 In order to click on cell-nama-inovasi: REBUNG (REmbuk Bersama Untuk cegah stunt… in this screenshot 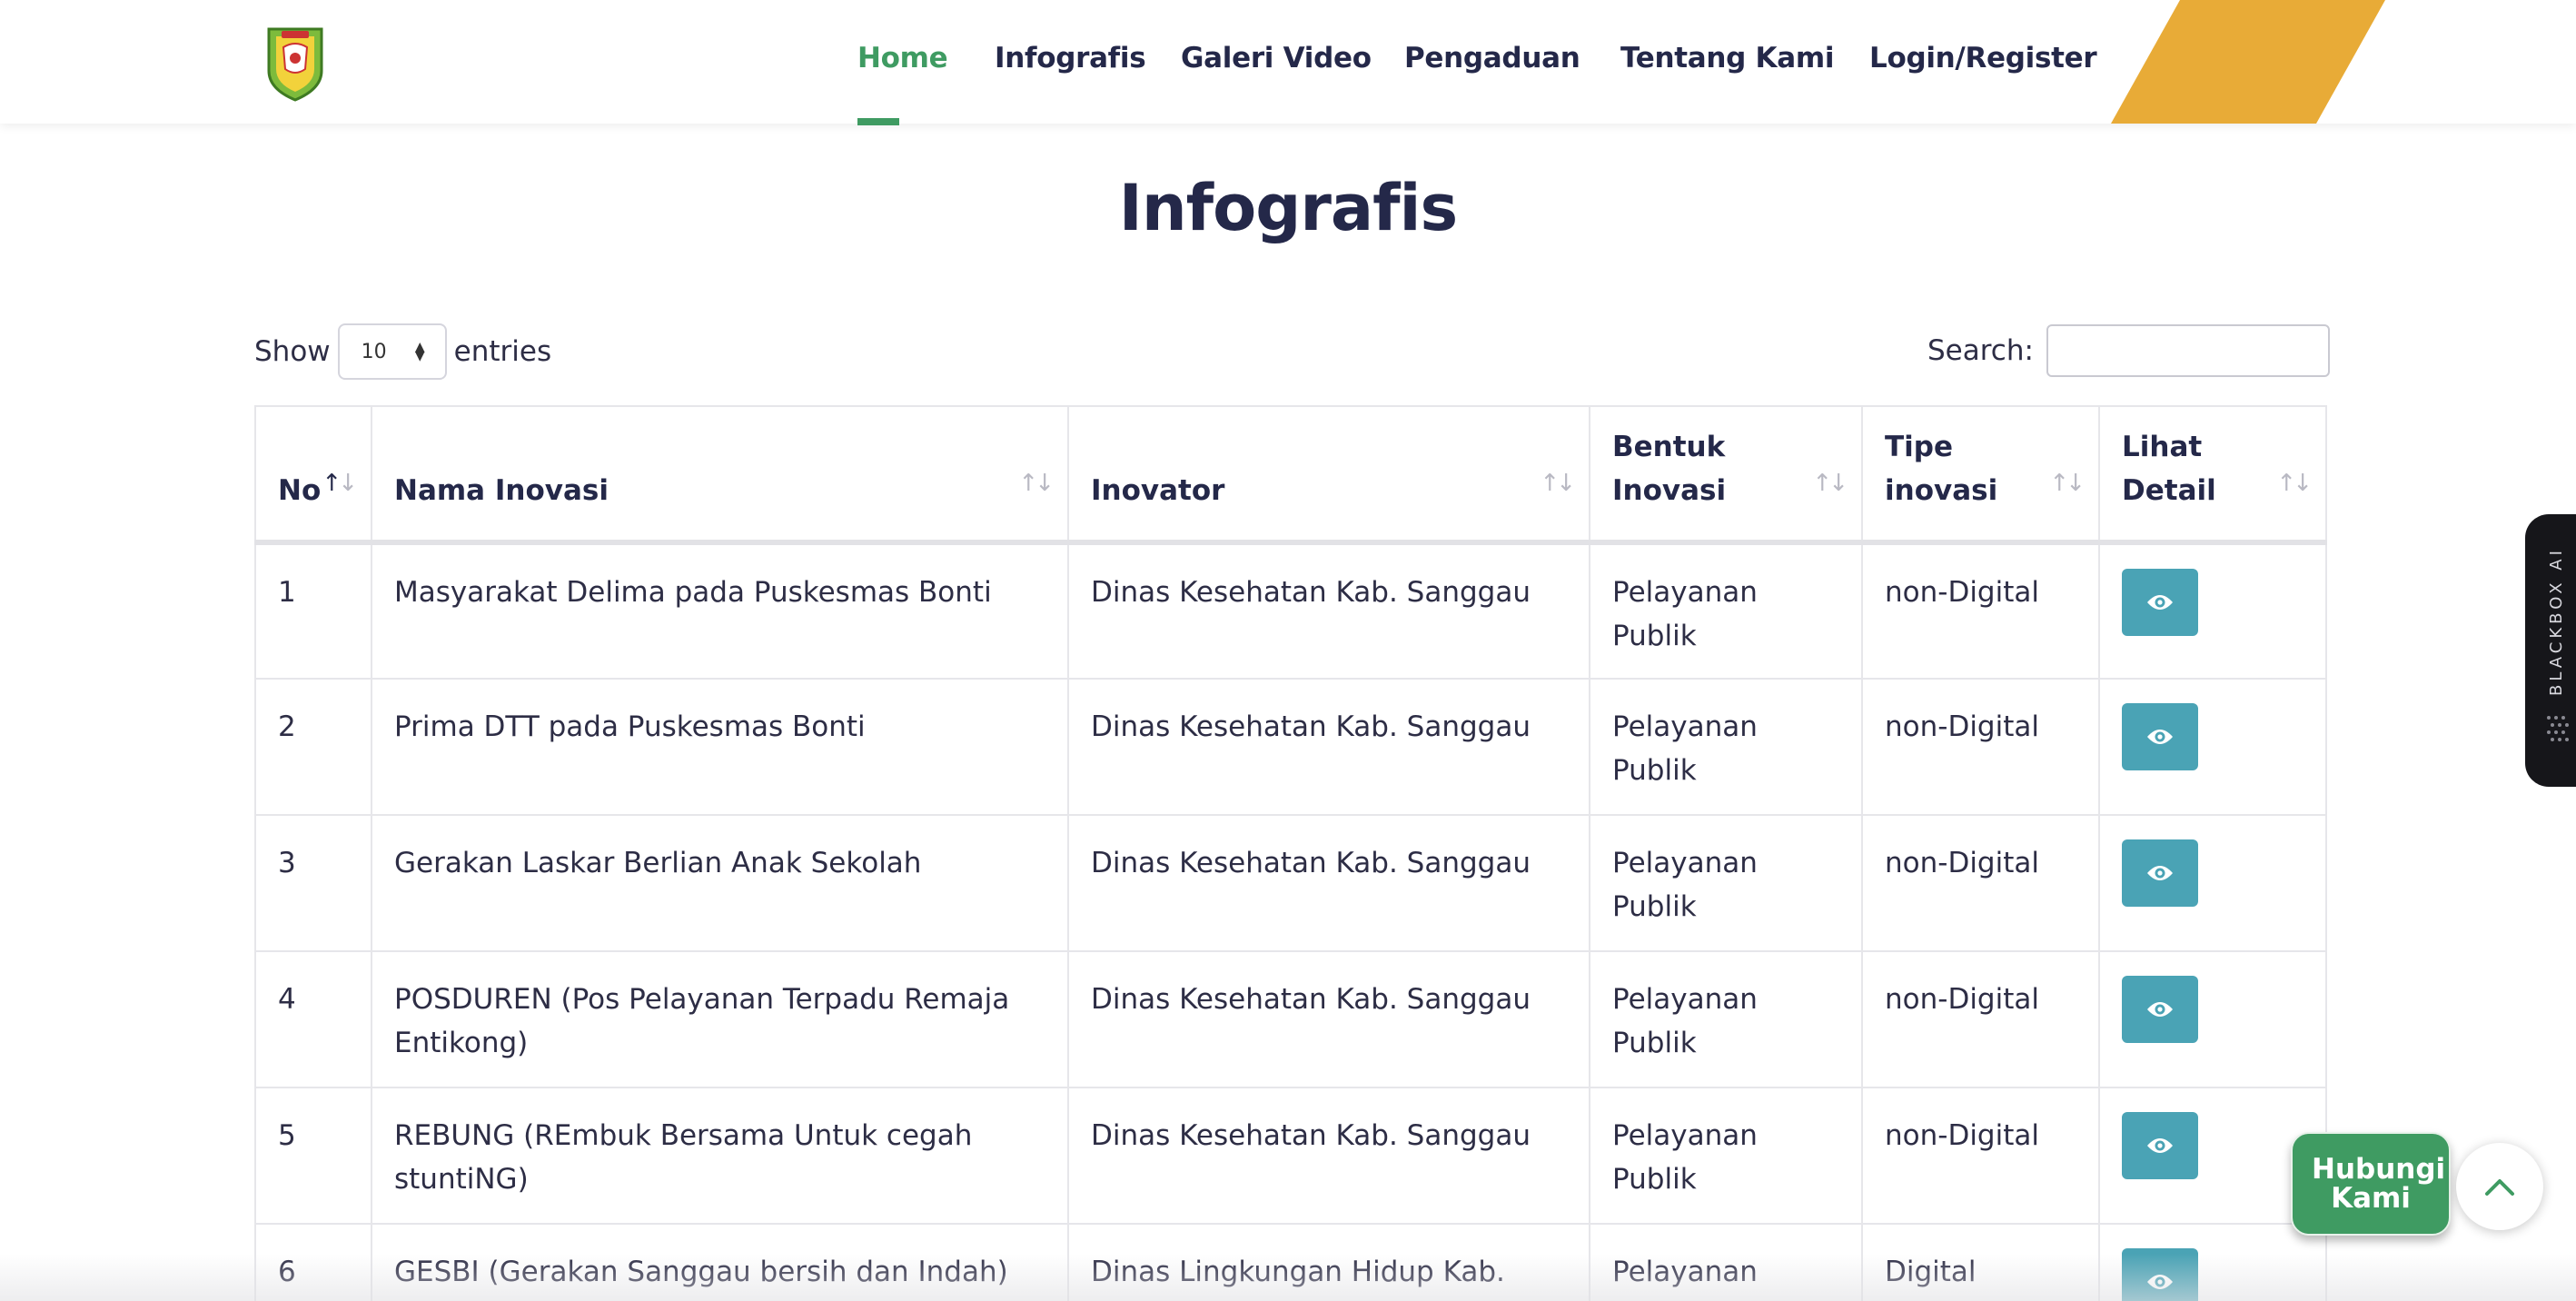, I will do `click(720, 1156)`.